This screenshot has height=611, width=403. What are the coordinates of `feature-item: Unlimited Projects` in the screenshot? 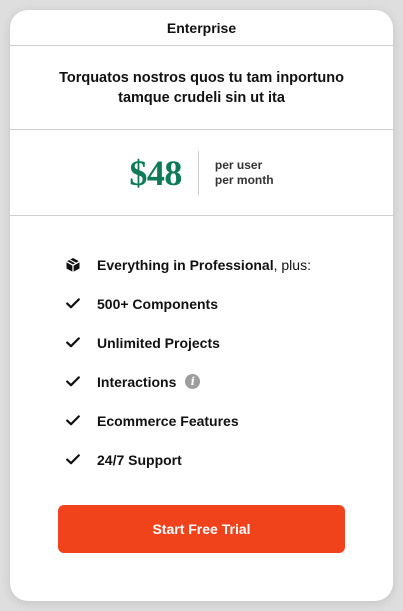 It's located at (229, 342).